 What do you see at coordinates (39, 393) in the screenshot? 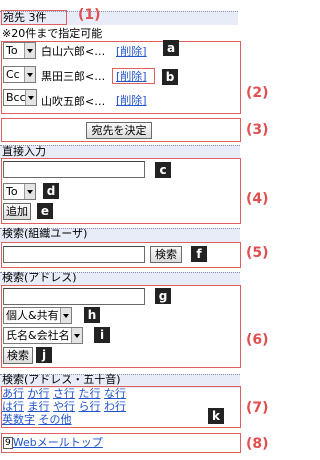
I see `kana-link-ka: か行` at bounding box center [39, 393].